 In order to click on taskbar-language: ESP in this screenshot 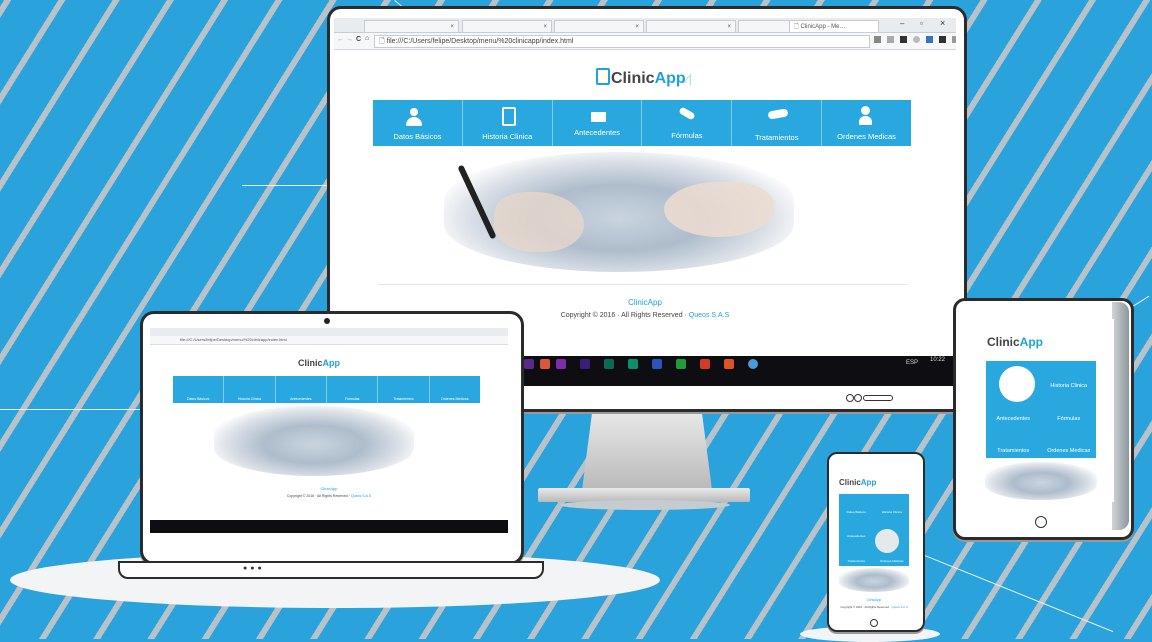, I will do `click(912, 363)`.